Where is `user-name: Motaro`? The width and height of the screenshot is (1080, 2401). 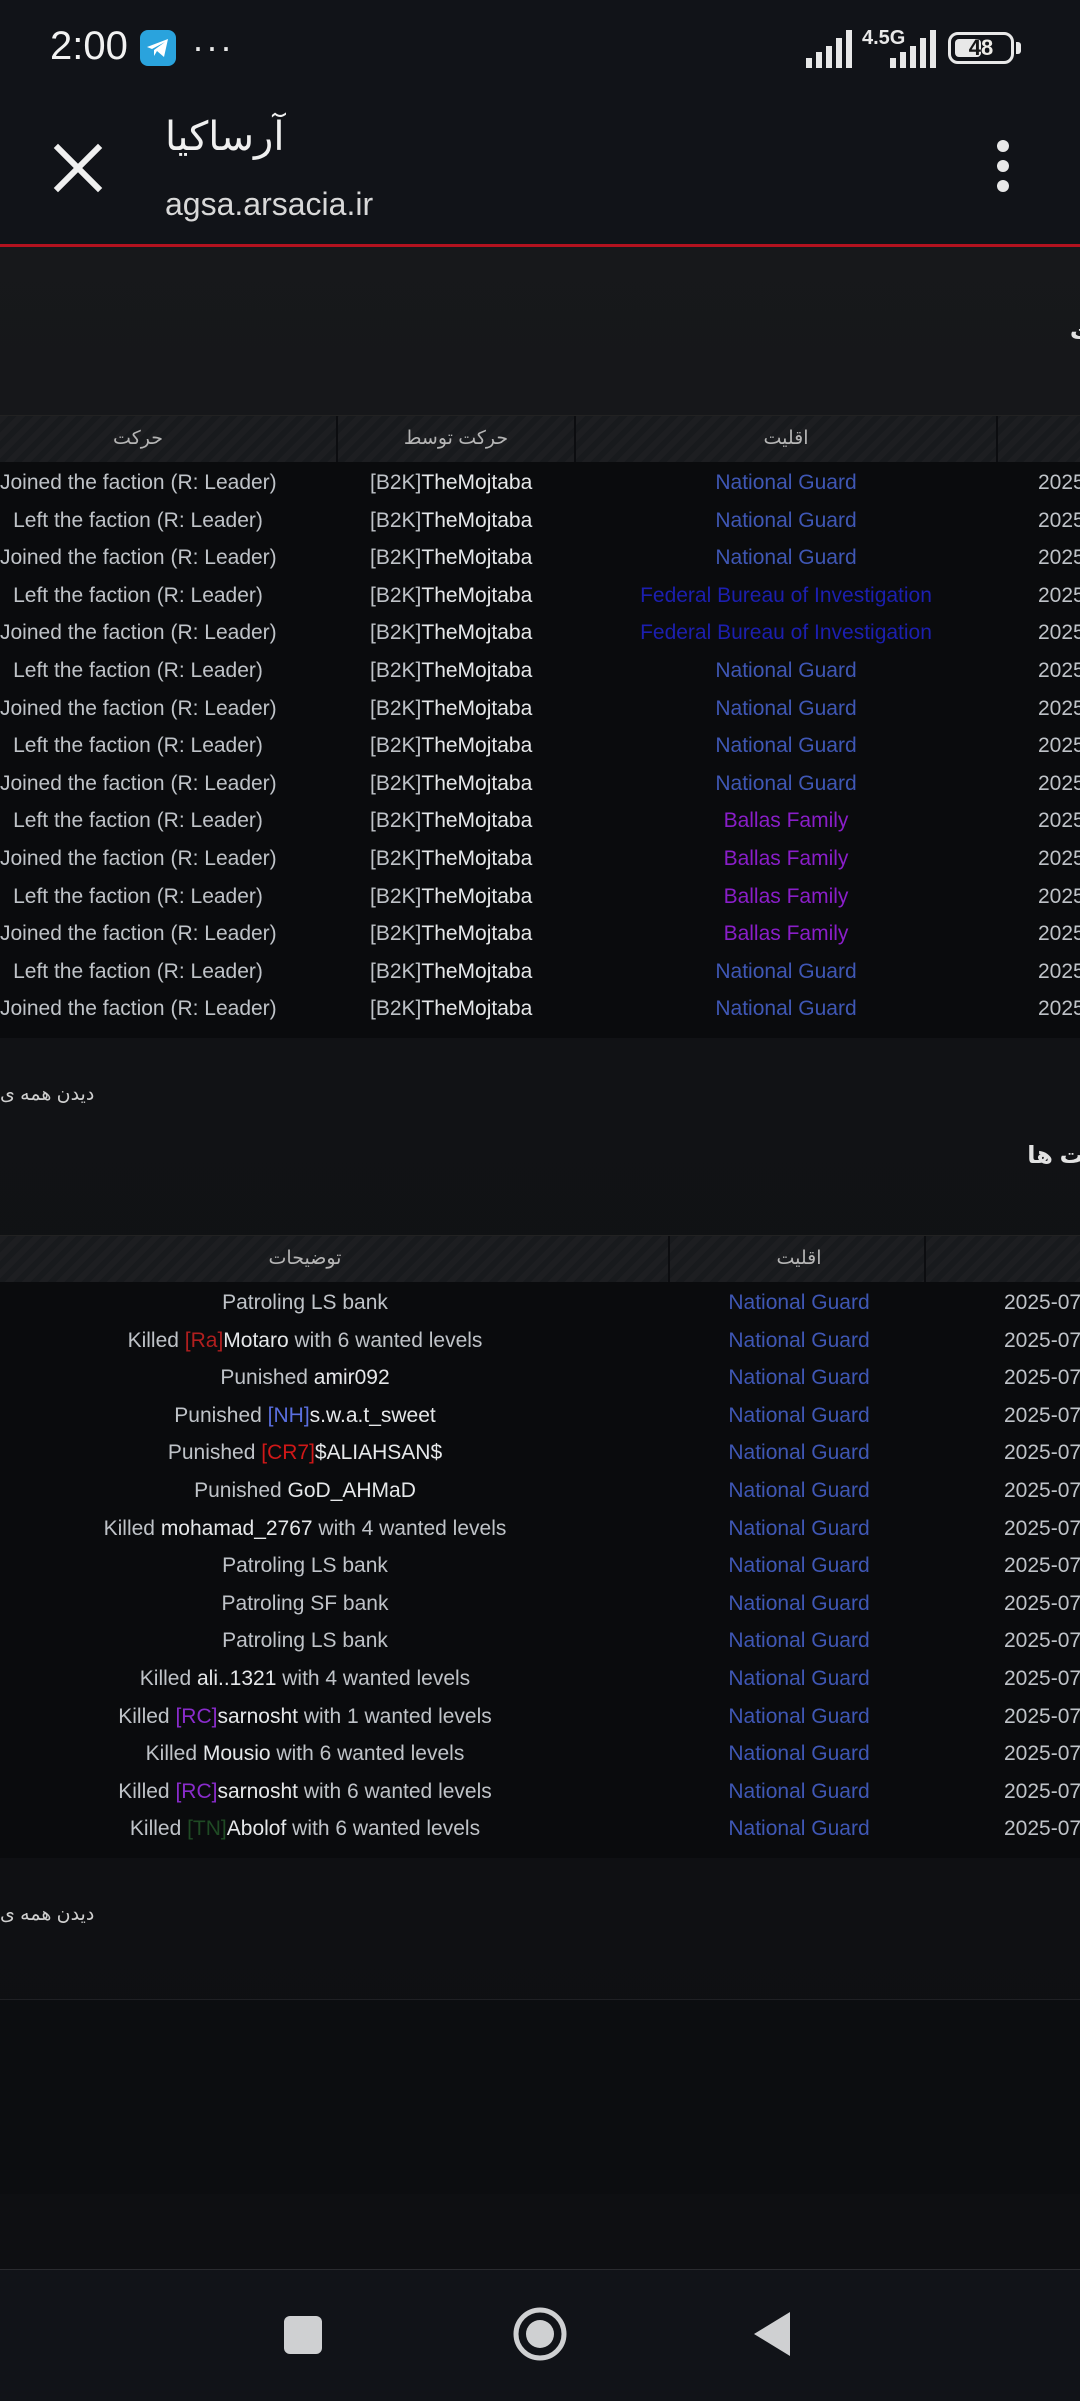
user-name: Motaro is located at coordinates (255, 1340).